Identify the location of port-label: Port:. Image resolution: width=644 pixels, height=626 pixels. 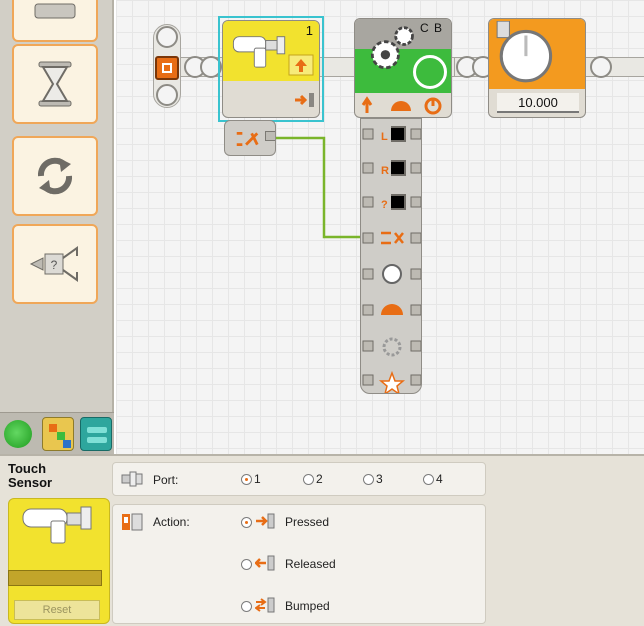
(166, 480).